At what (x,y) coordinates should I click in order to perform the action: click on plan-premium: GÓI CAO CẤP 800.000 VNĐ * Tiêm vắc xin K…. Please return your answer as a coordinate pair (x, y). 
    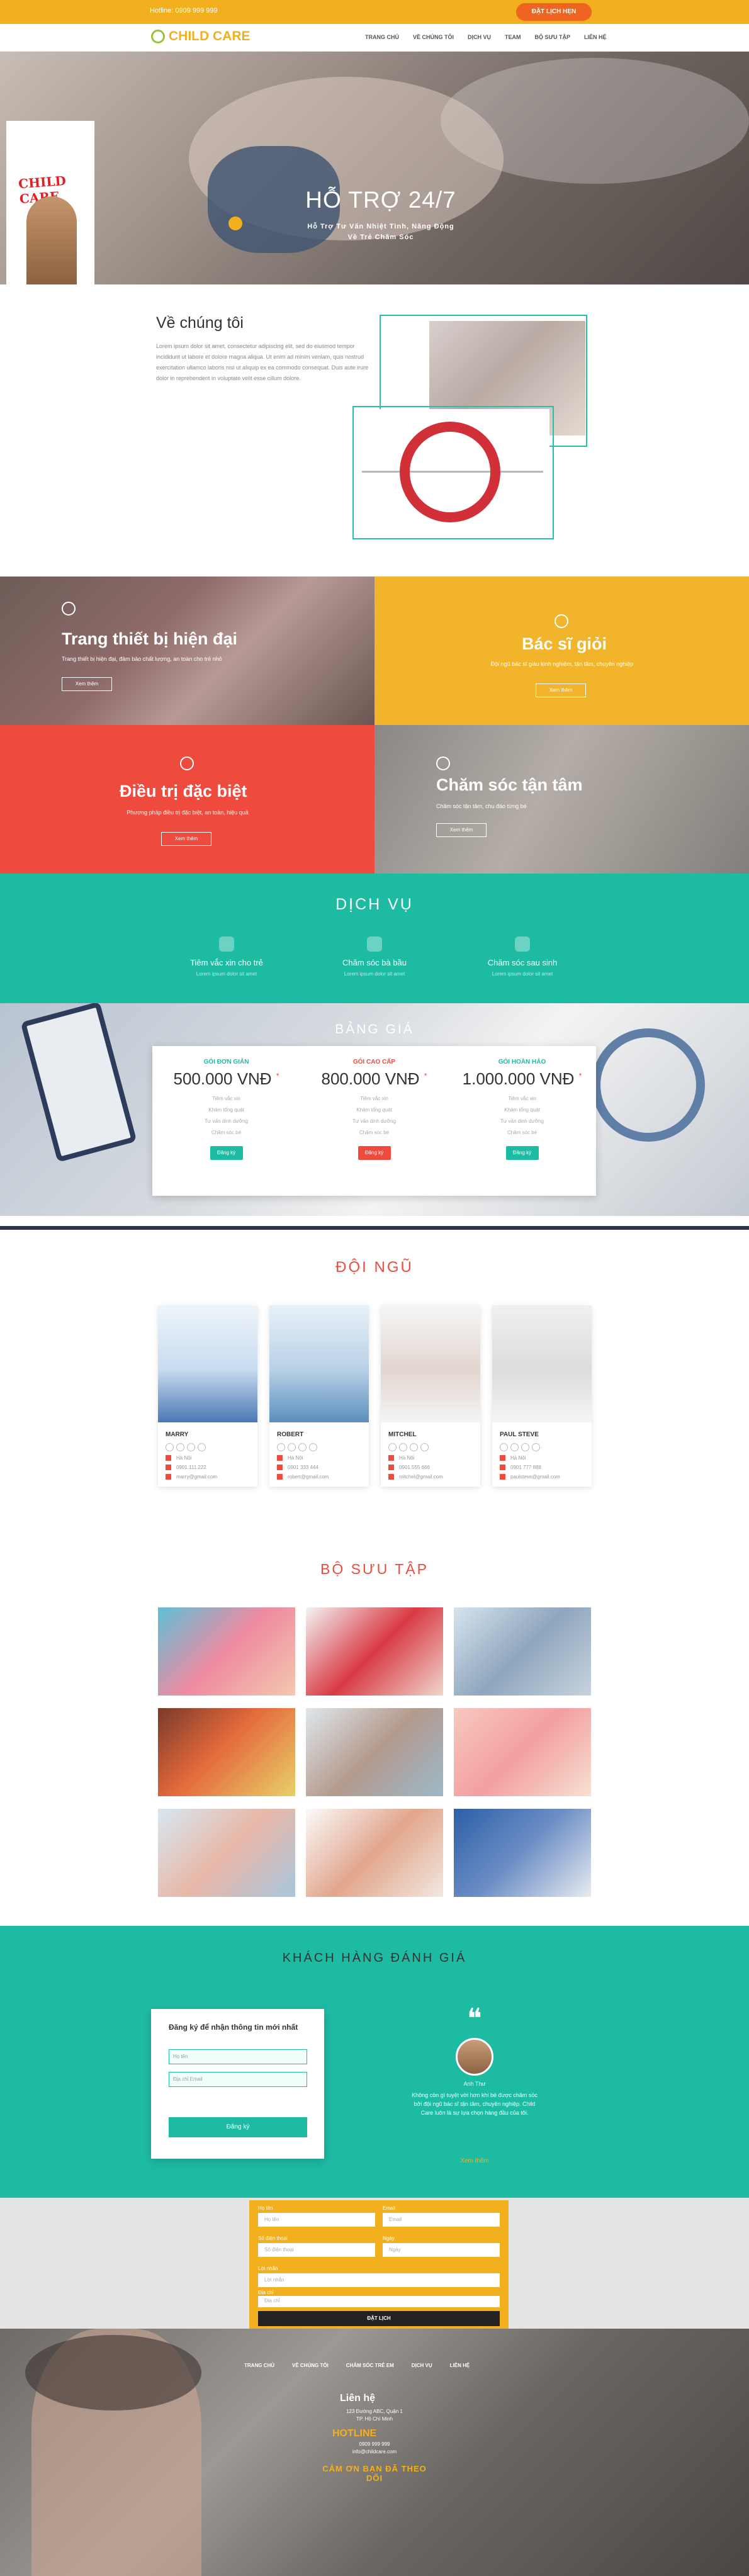
    Looking at the image, I should click on (374, 1121).